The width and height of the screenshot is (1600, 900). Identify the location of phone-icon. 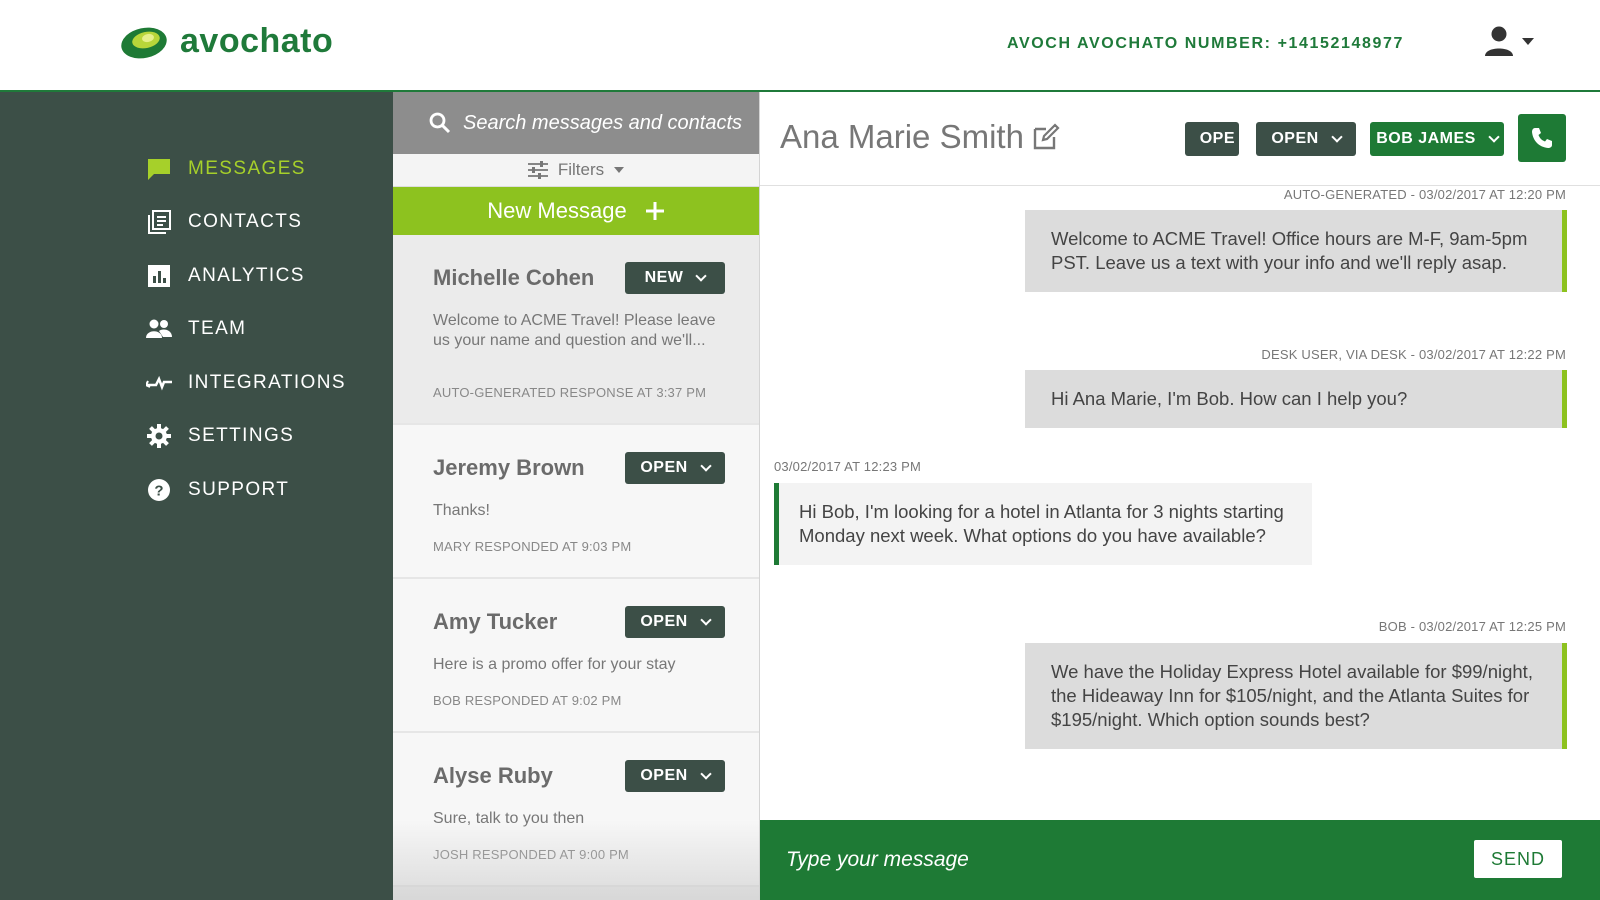
(1542, 138).